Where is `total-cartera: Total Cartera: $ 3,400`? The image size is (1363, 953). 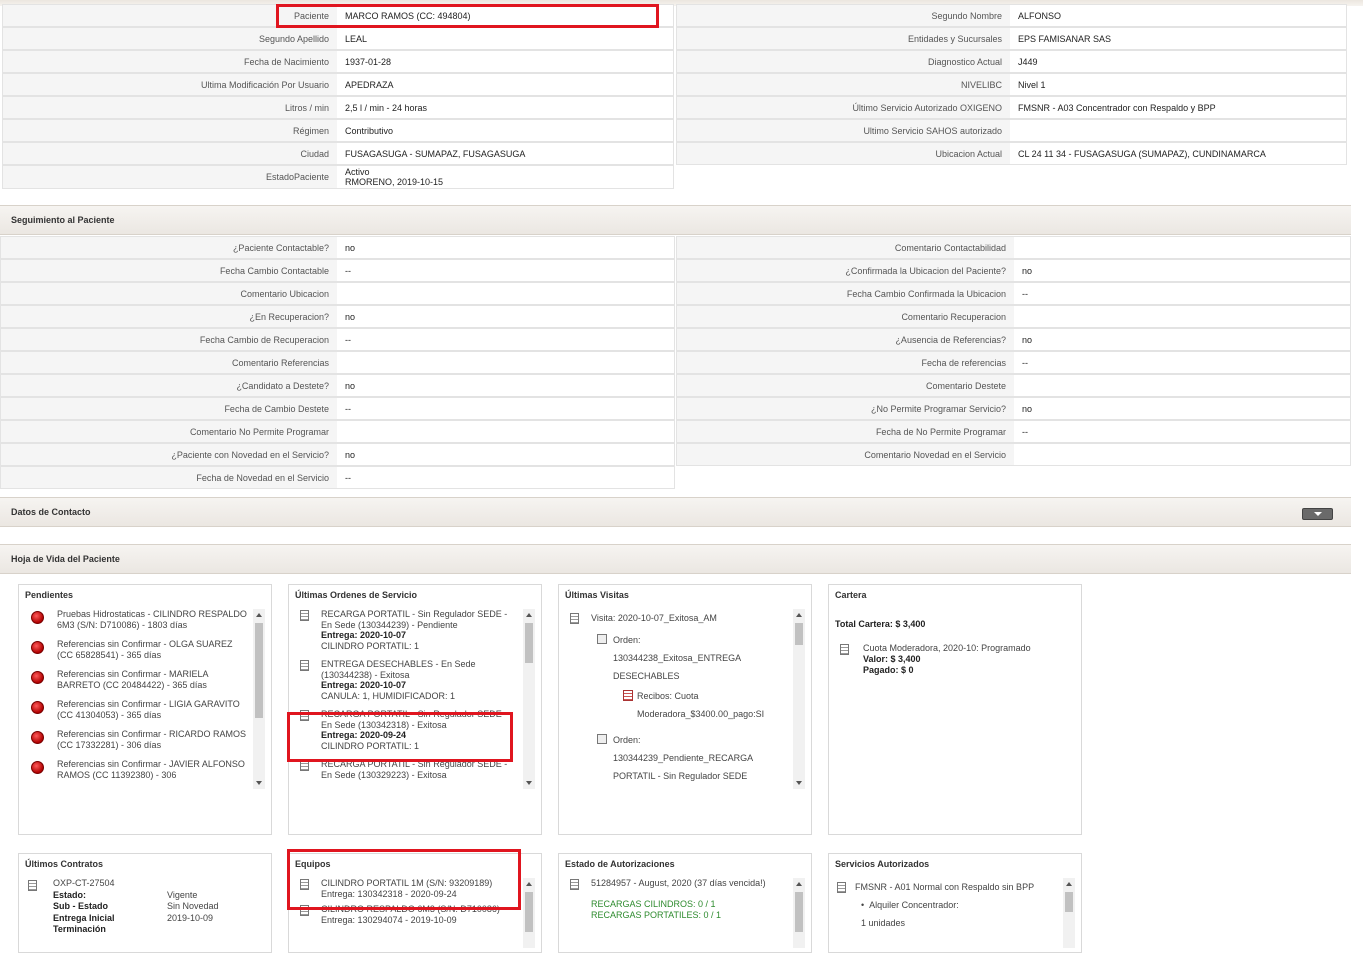
total-cartera: Total Cartera: $ 3,400 is located at coordinates (880, 624).